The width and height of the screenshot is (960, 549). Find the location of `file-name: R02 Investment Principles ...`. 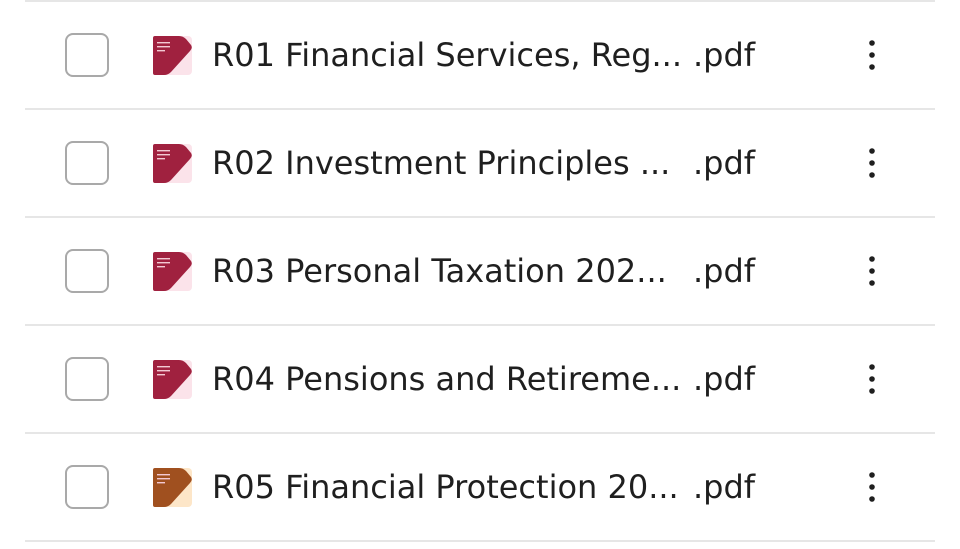

file-name: R02 Investment Principles ... is located at coordinates (441, 163).